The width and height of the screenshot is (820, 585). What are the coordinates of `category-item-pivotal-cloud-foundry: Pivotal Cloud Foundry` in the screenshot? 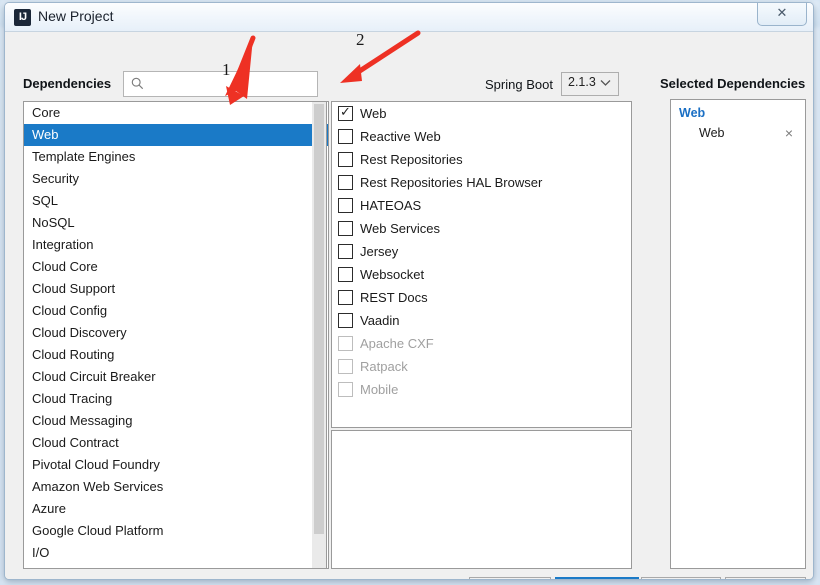 It's located at (176, 465).